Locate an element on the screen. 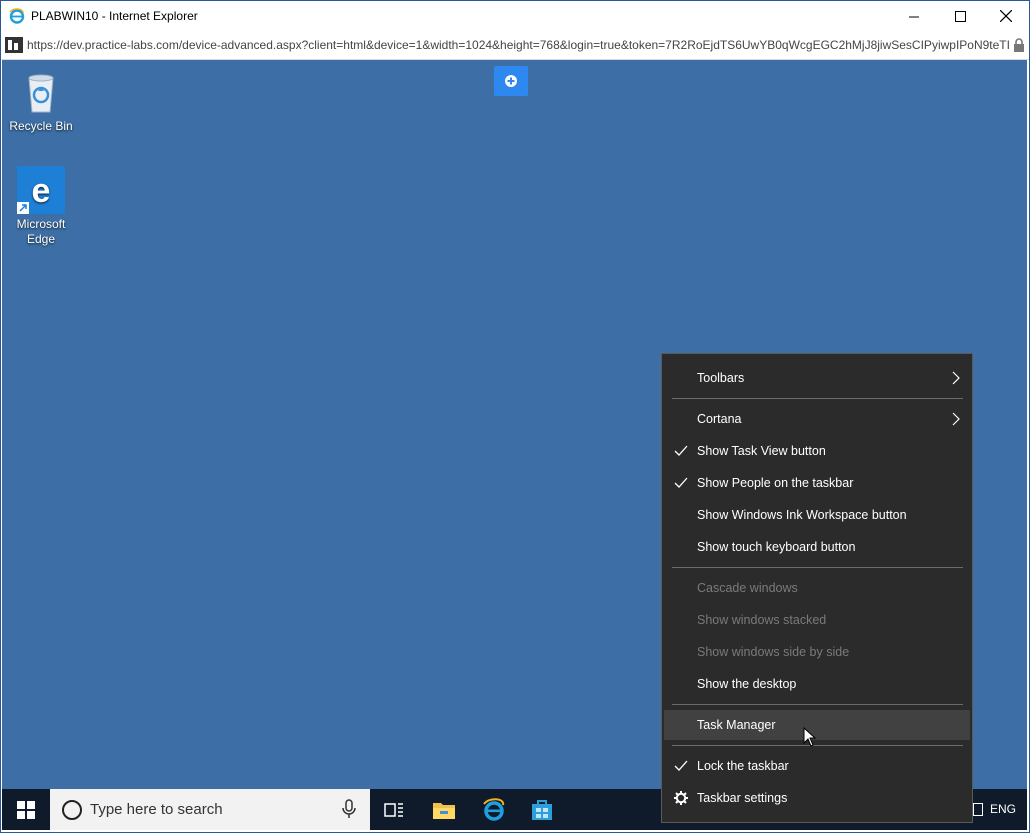 The image size is (1030, 833). menu-item-label: Task Manager is located at coordinates (736, 725).